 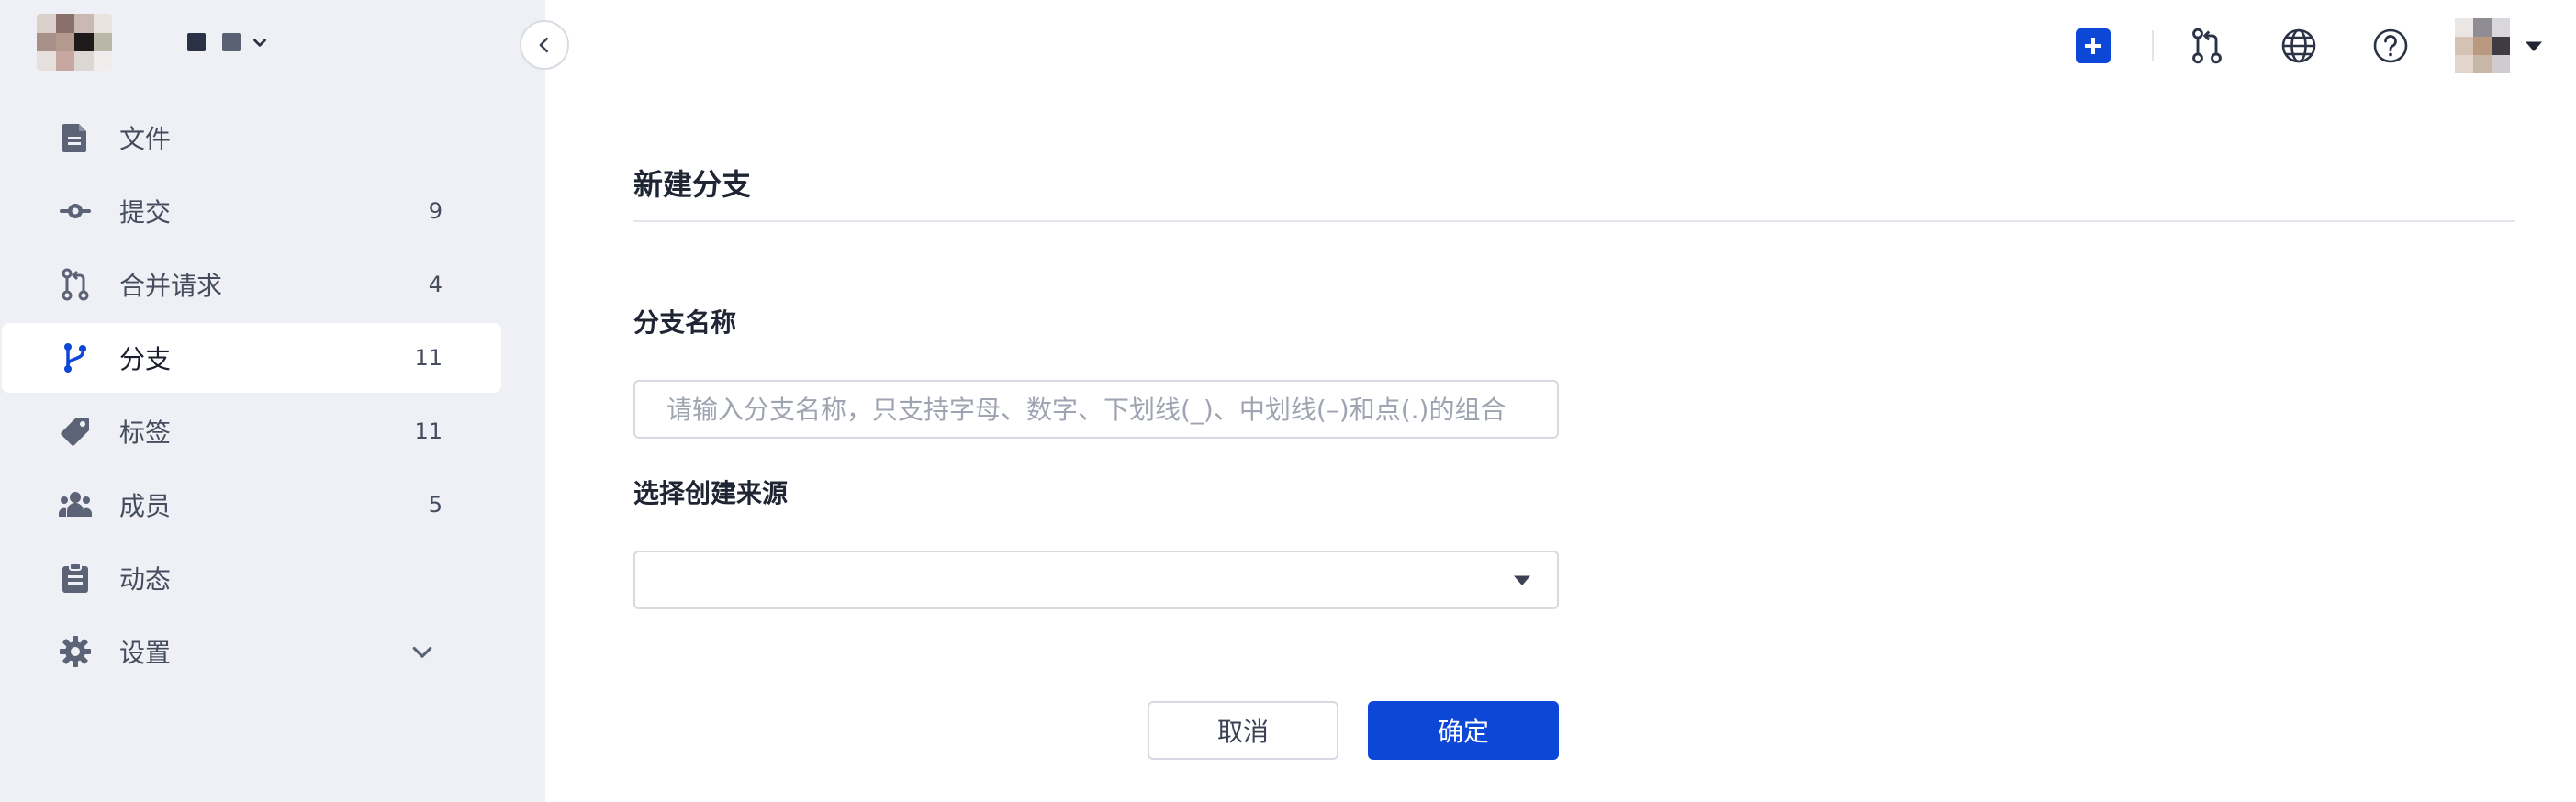 I want to click on branch-name-input, so click(x=1096, y=409).